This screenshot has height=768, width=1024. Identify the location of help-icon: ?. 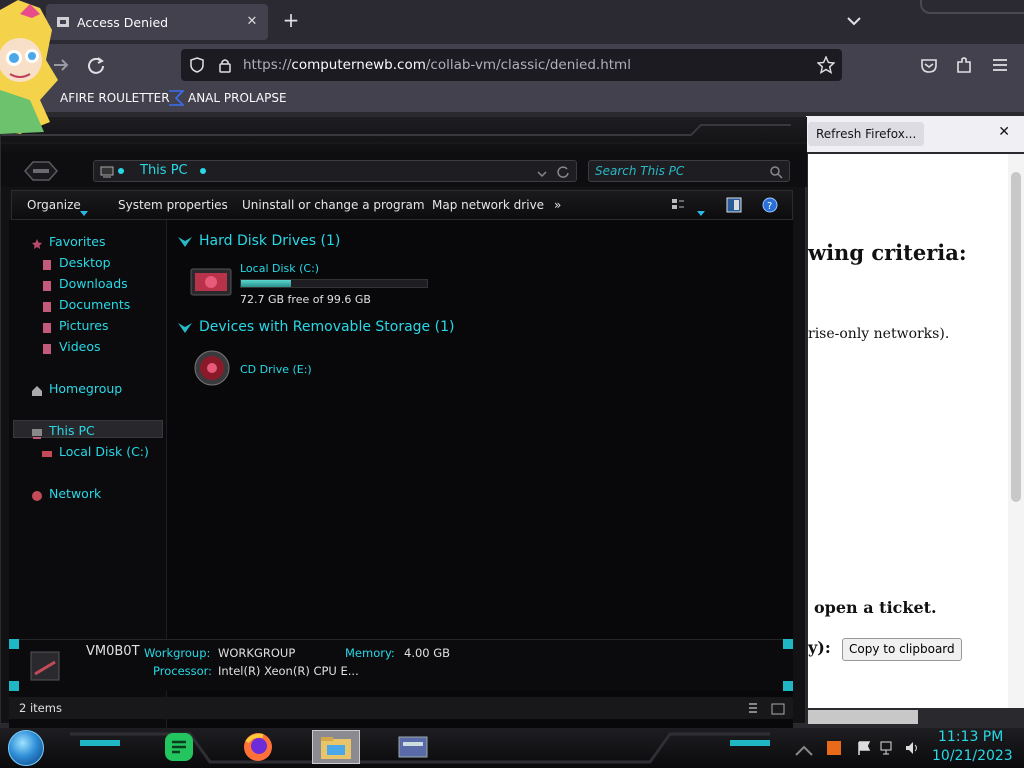
(770, 207).